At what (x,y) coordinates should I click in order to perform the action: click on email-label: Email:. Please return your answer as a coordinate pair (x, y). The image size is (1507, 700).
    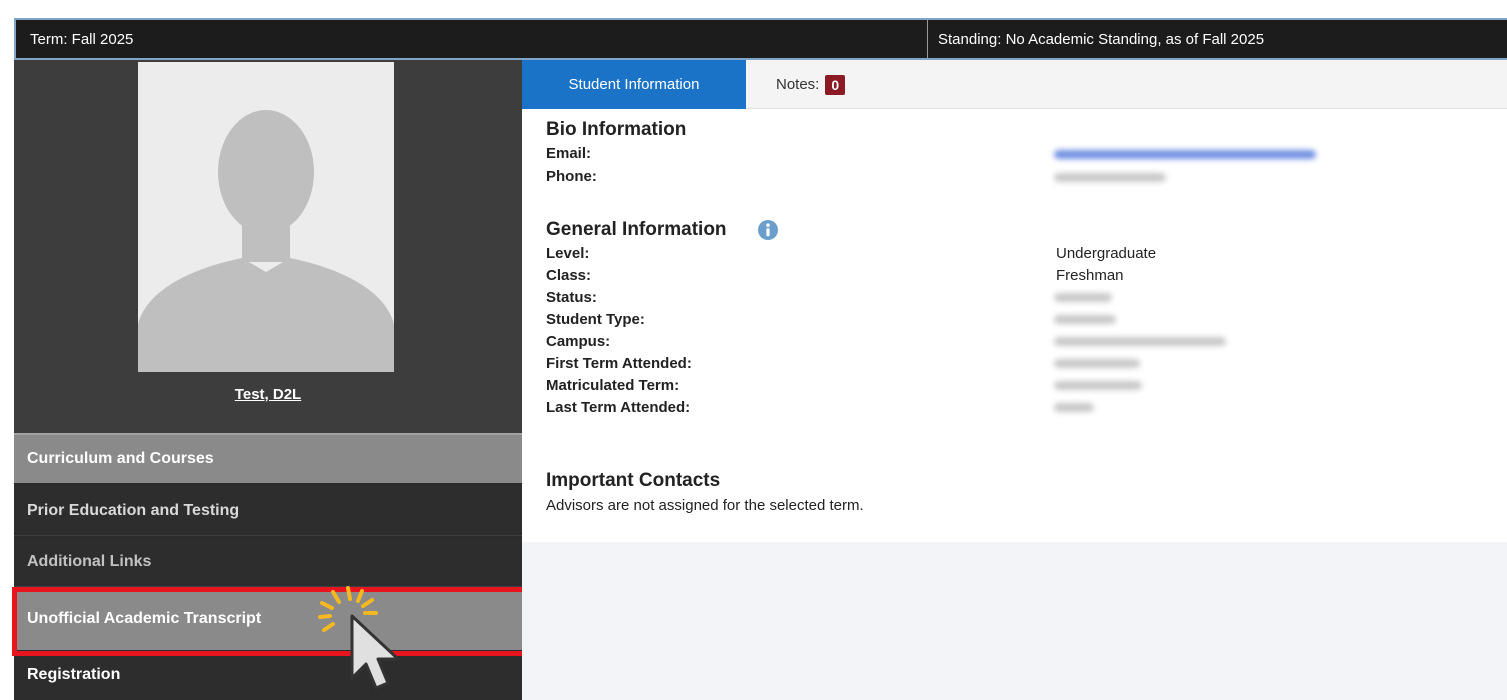
    Looking at the image, I should click on (569, 153).